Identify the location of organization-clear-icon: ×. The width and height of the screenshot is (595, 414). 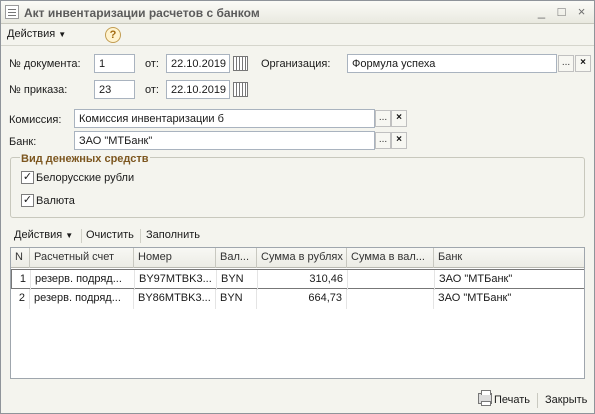
(583, 63).